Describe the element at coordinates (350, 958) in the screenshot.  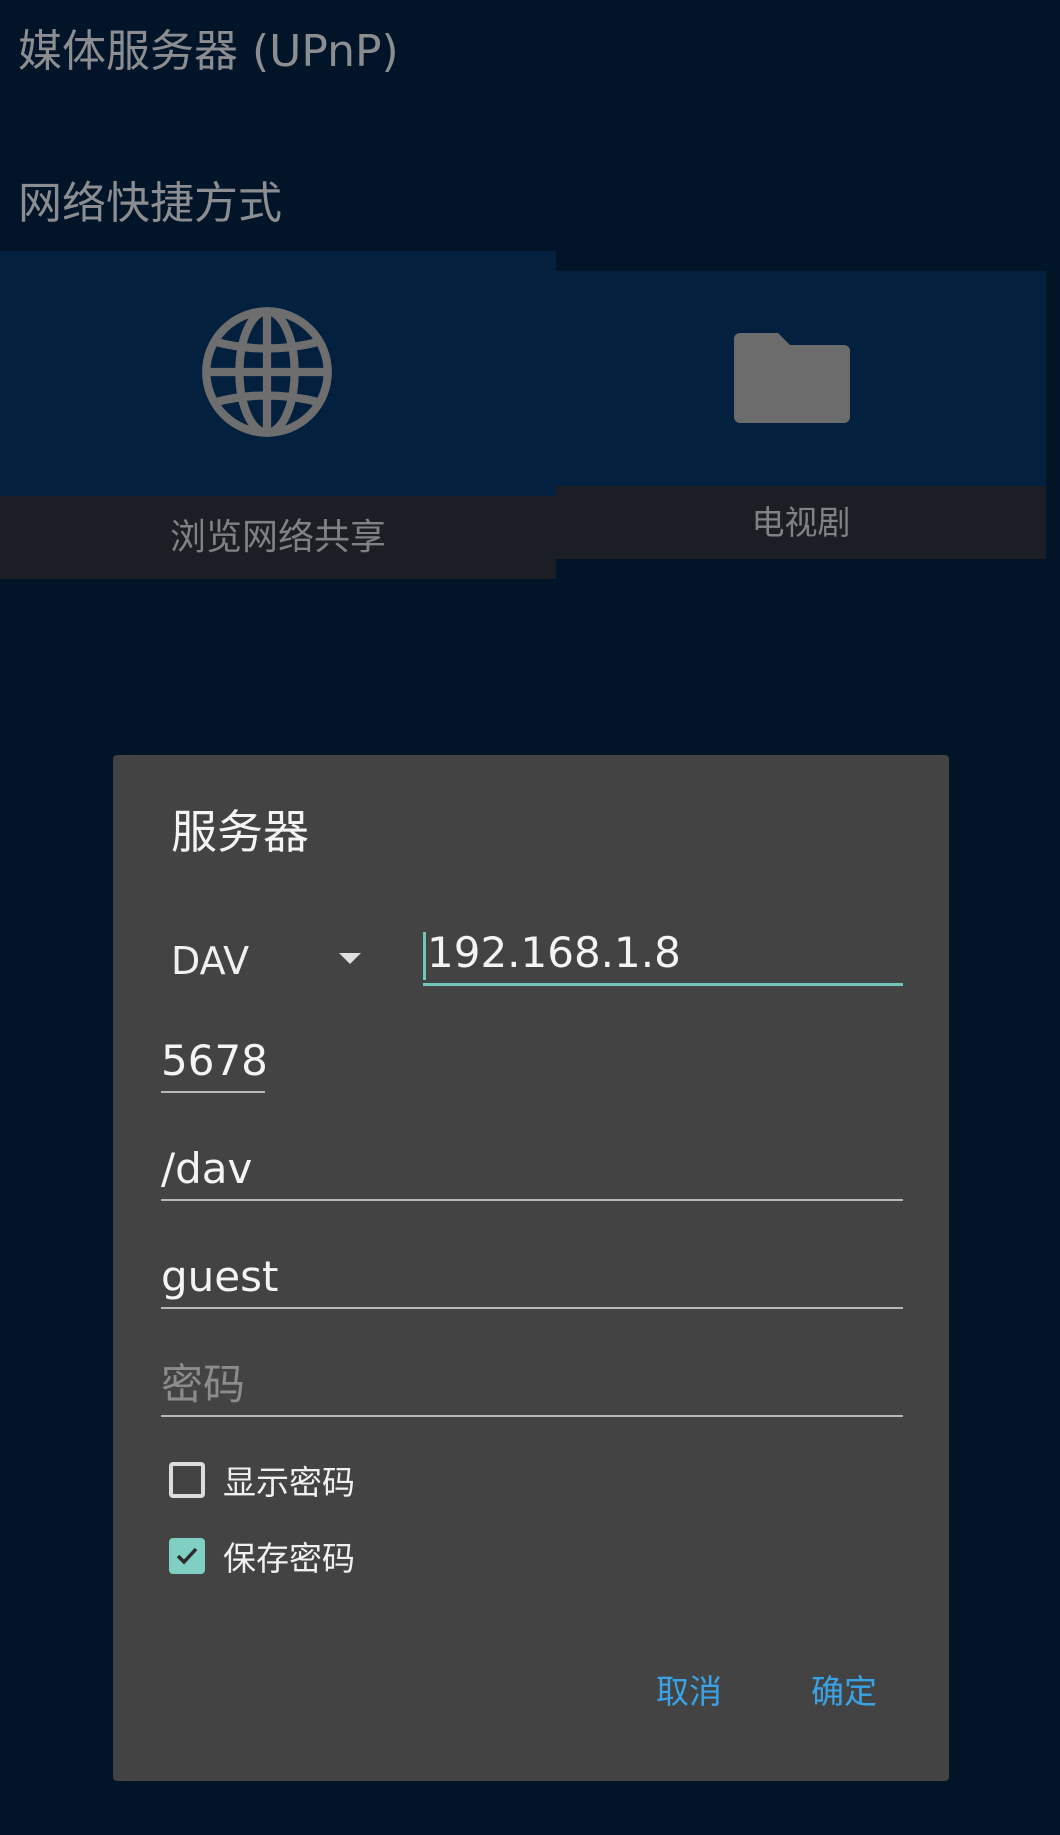
I see `dropdown-arrow-icon` at that location.